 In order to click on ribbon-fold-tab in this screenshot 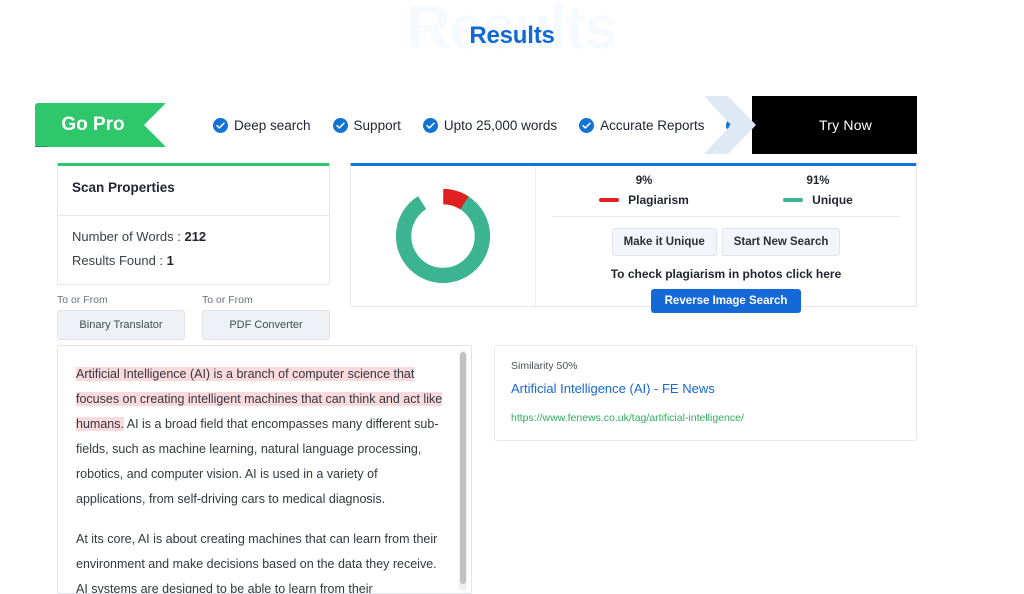, I will do `click(41, 146)`.